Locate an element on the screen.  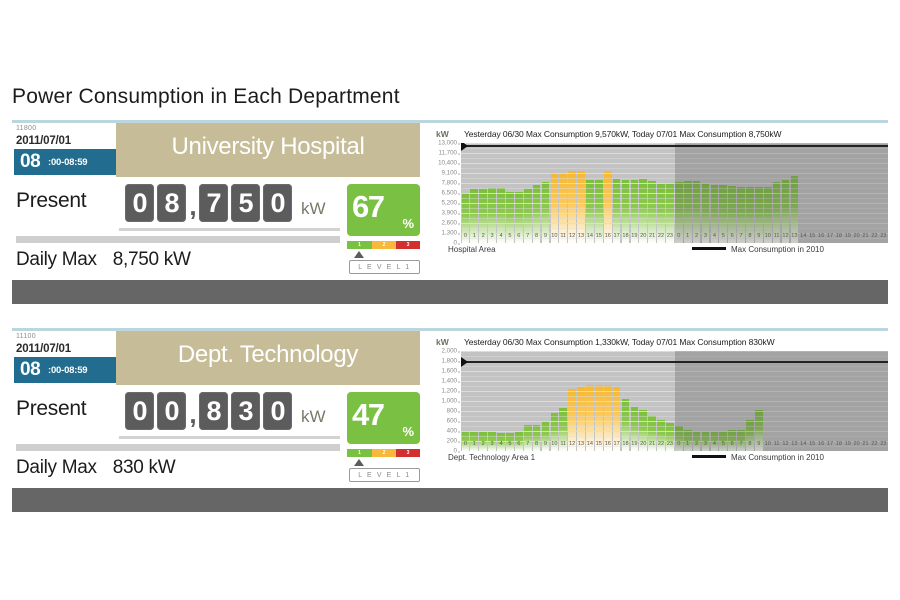
x-tick-label: 13 is located at coordinates (794, 444).